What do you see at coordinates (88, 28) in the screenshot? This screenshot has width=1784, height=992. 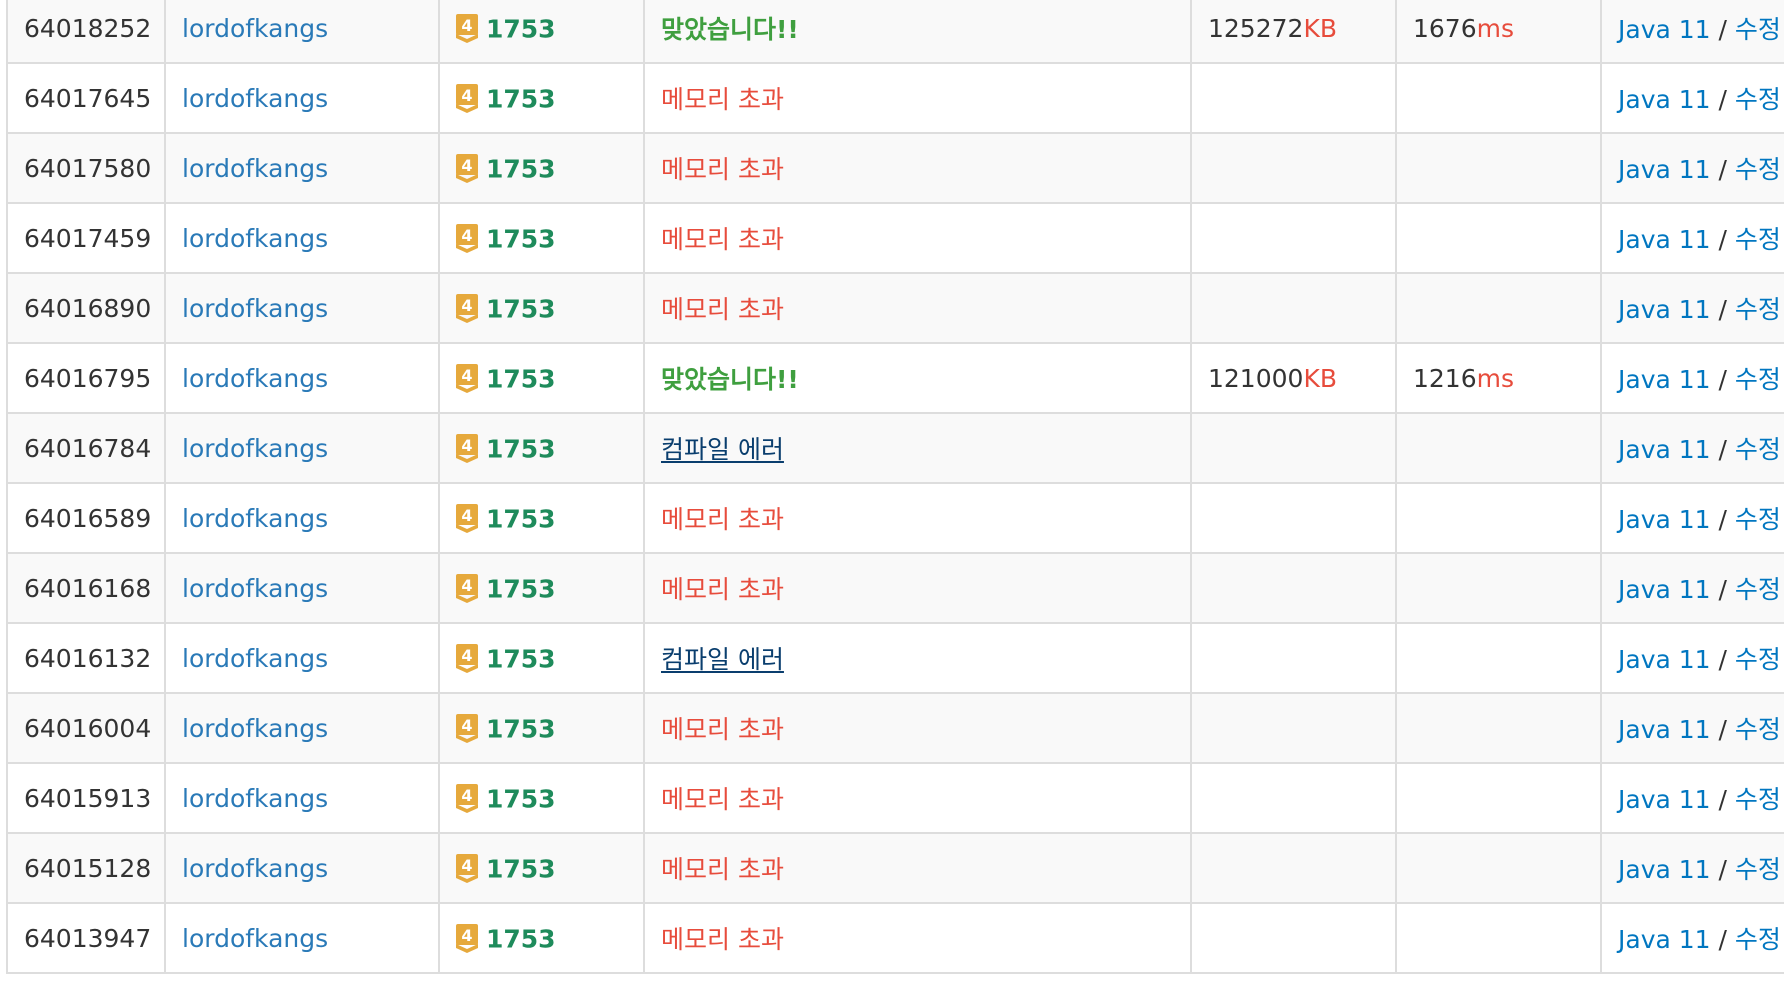 I see `submission-id-text: 64018252` at bounding box center [88, 28].